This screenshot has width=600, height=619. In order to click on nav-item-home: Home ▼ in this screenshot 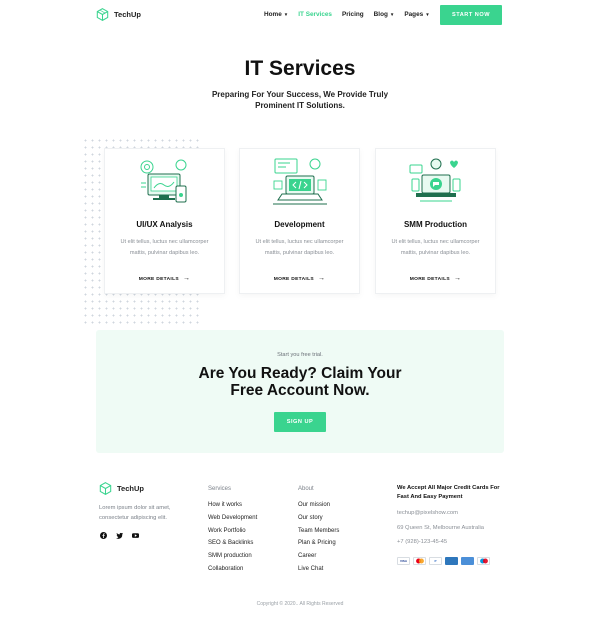, I will do `click(276, 14)`.